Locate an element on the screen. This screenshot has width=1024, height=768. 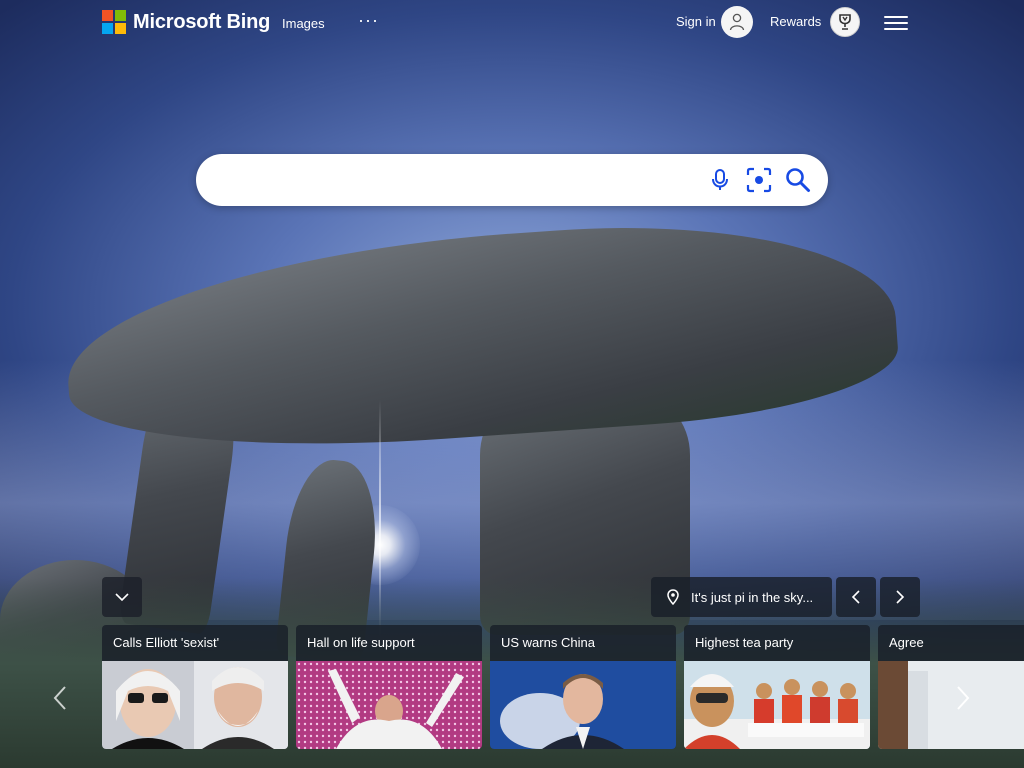
sign-in-link: Sign in is located at coordinates (696, 21).